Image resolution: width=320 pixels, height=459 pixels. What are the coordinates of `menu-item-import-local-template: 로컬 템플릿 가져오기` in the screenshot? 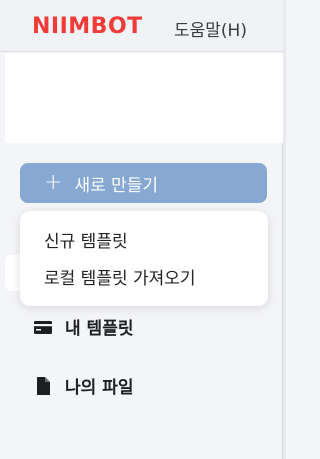 It's located at (144, 276).